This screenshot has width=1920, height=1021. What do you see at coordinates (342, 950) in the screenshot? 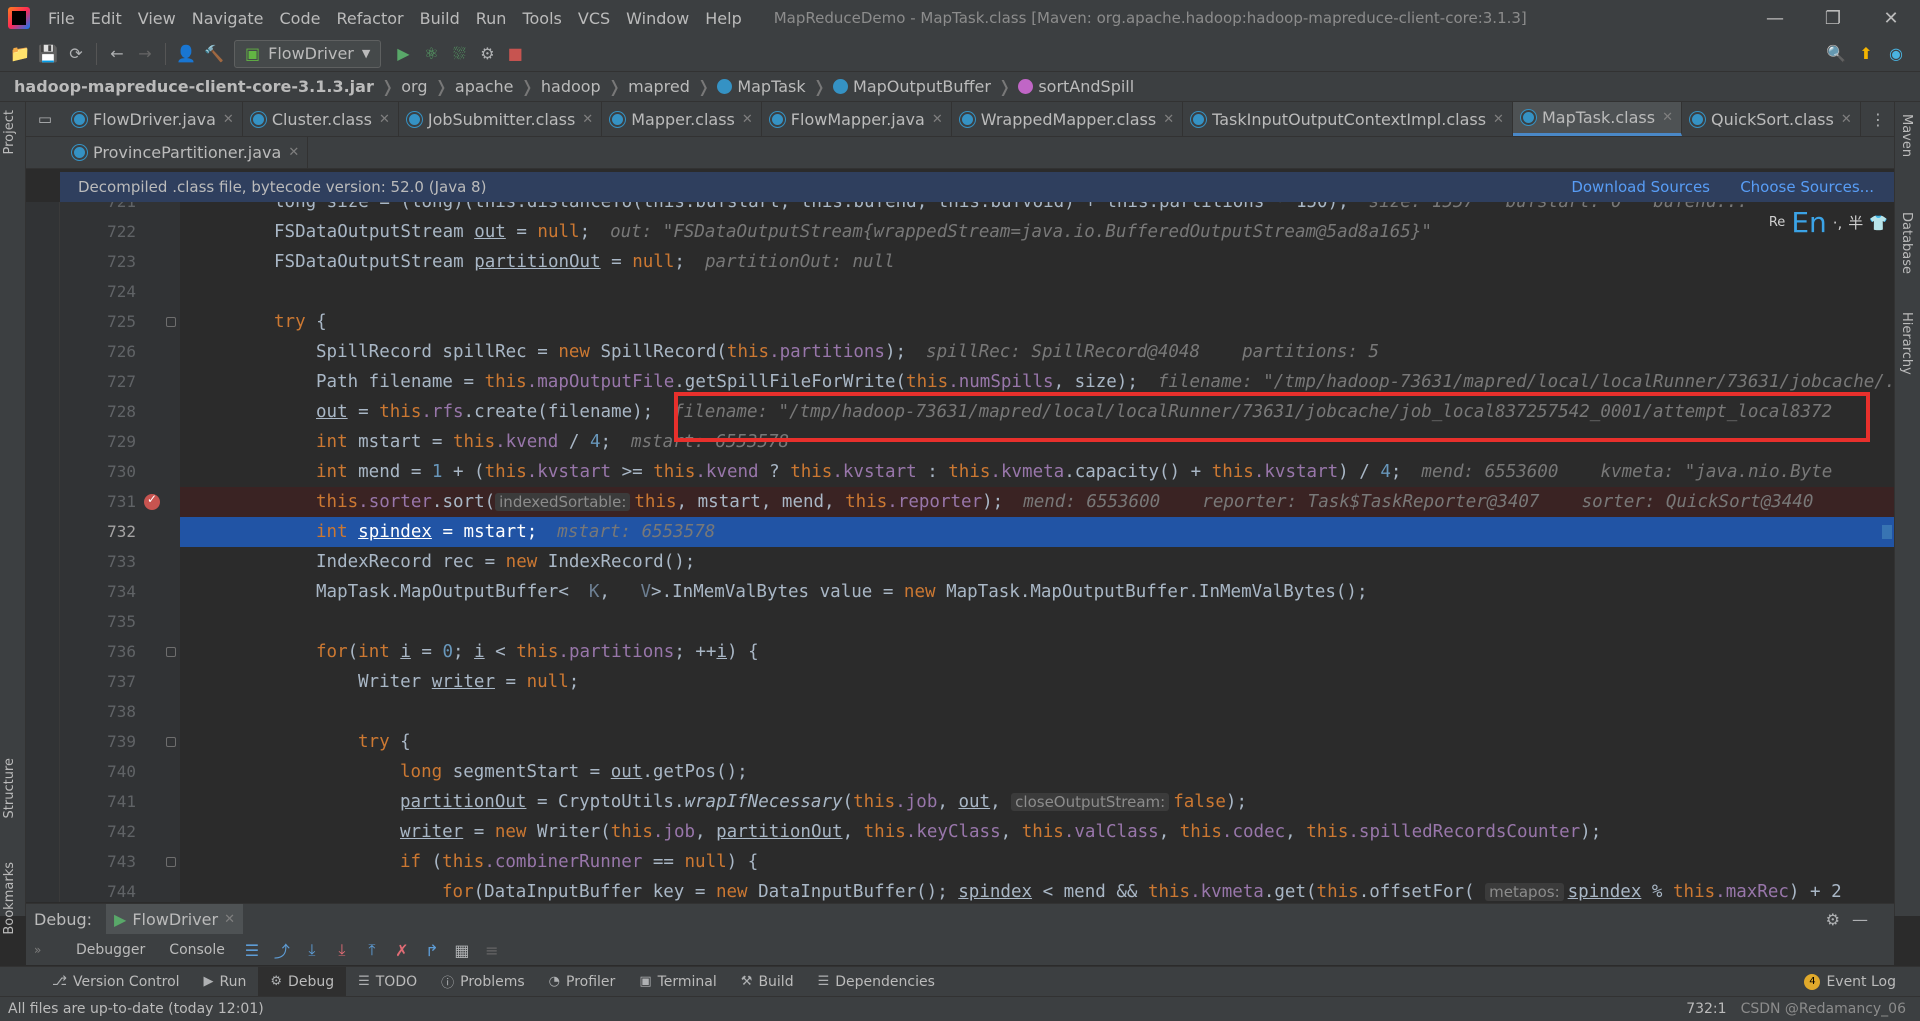
I see `force-step-into-icon: ⤓` at bounding box center [342, 950].